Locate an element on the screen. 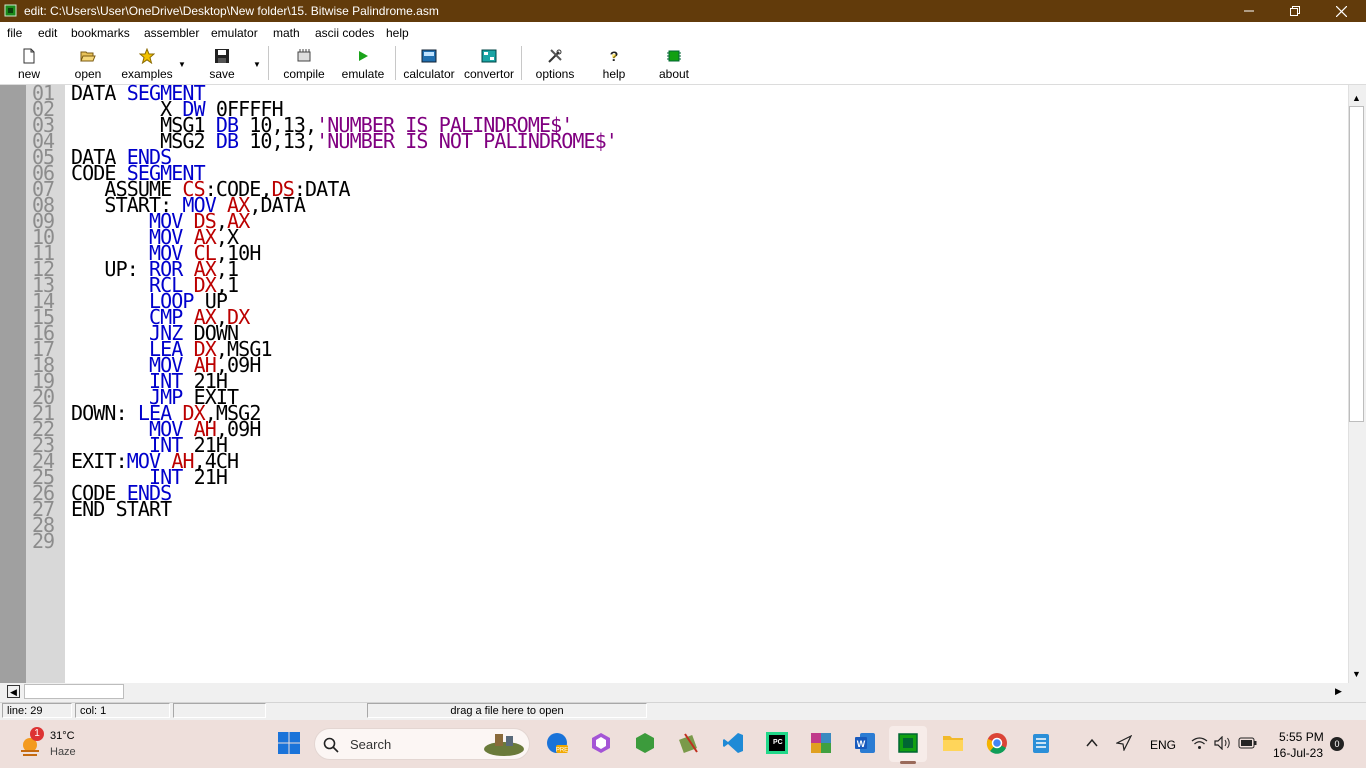 The height and width of the screenshot is (768, 1366). save-dropdown: ▼ is located at coordinates (257, 64).